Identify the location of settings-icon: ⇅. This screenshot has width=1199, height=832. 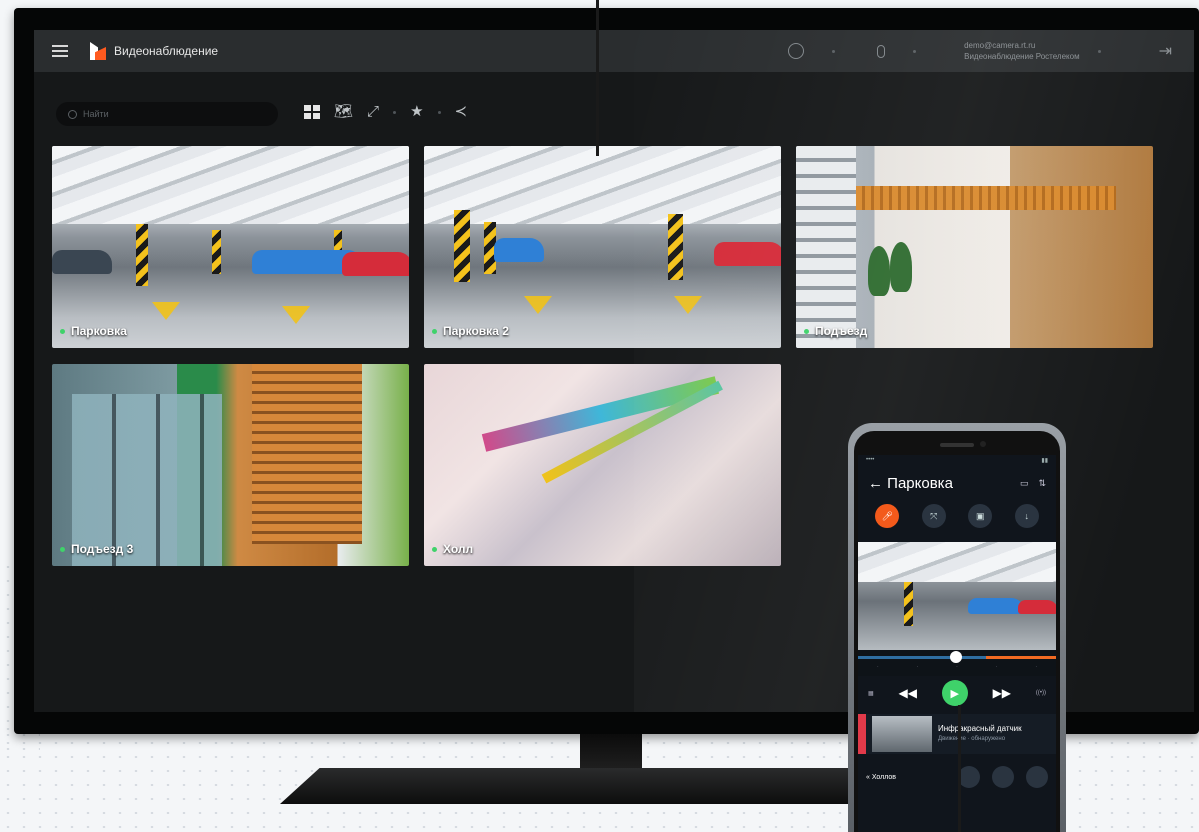
(1042, 483).